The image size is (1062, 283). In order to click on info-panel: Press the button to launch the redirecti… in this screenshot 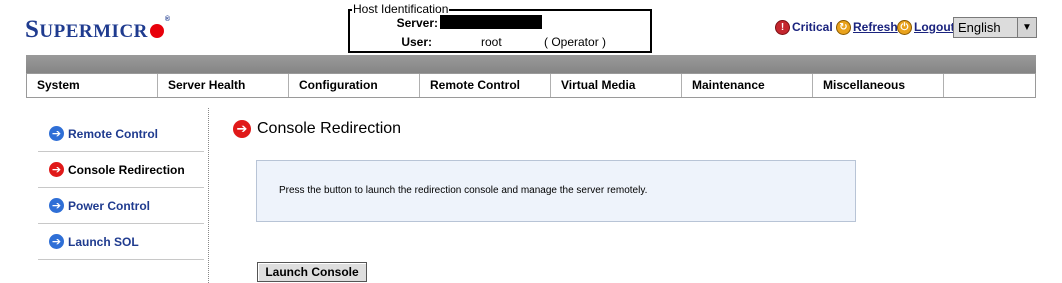, I will do `click(556, 191)`.